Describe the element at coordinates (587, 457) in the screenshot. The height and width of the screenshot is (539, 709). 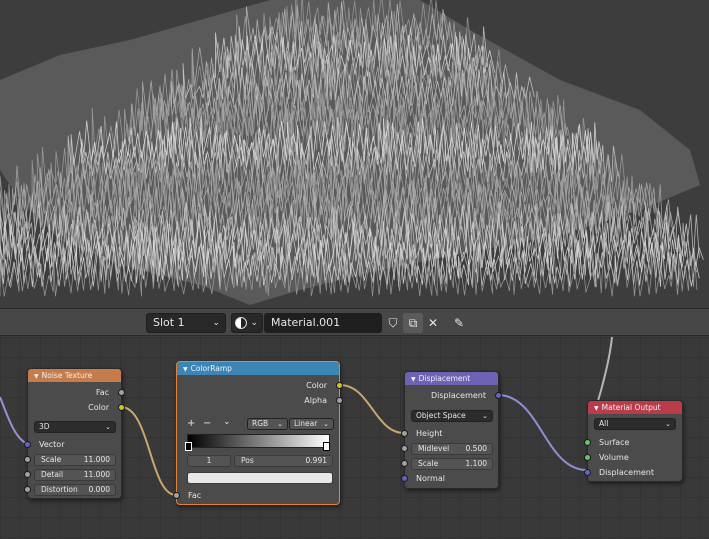
I see `input-volume-socket` at that location.